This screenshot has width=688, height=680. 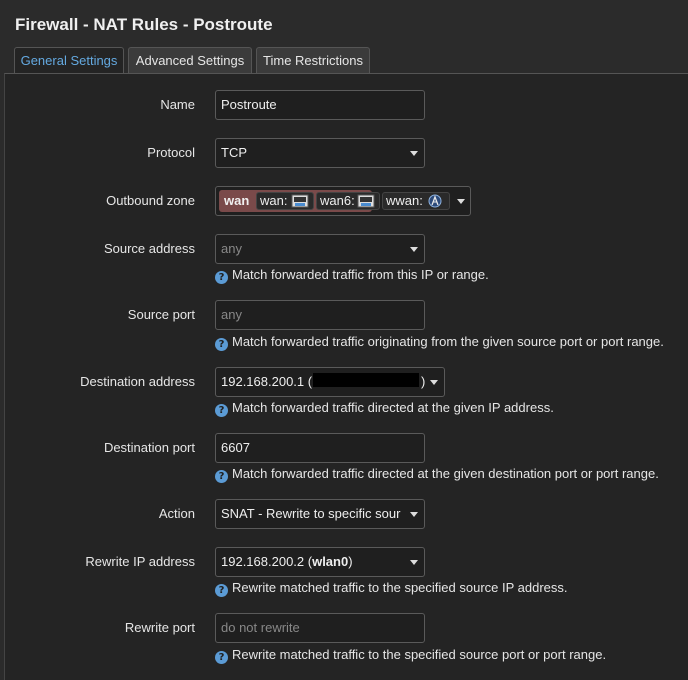 I want to click on name-label: Name, so click(x=177, y=104).